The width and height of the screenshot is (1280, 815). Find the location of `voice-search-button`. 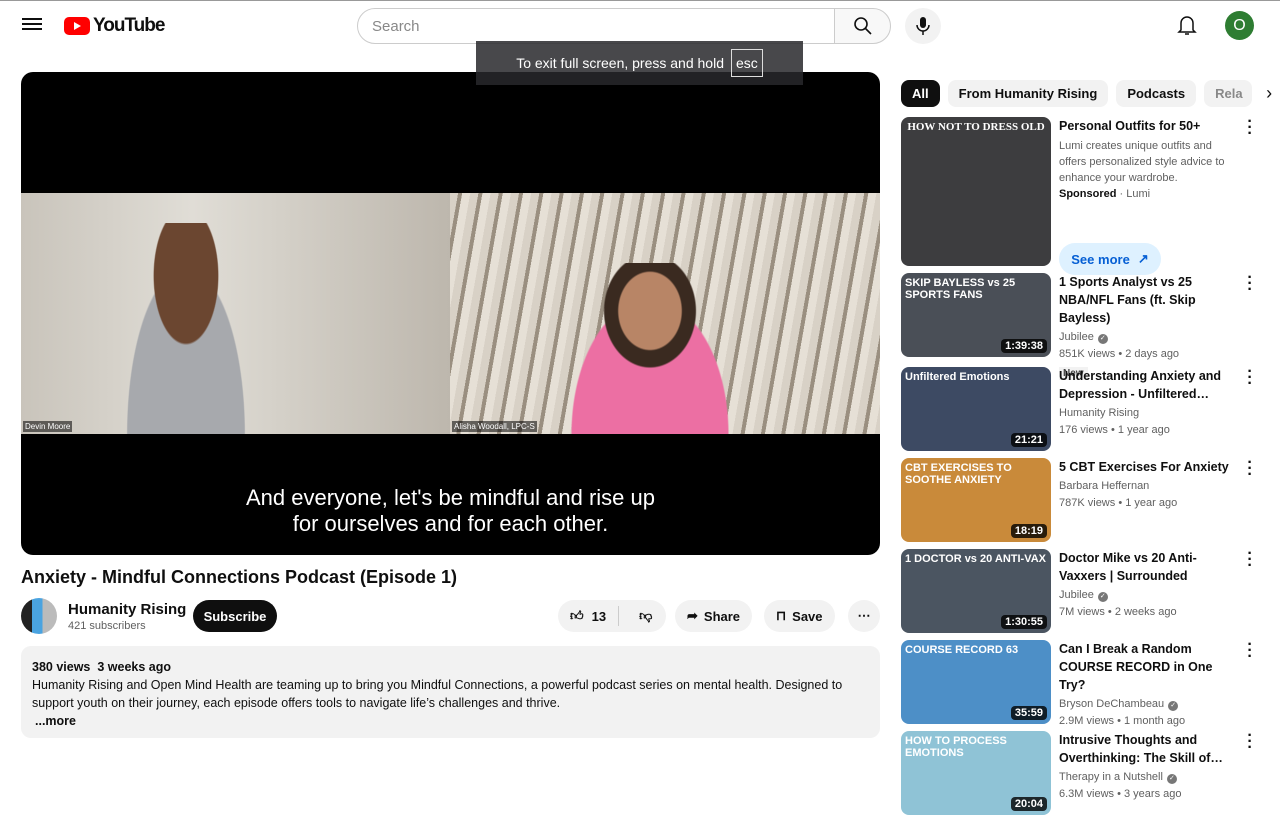

voice-search-button is located at coordinates (923, 26).